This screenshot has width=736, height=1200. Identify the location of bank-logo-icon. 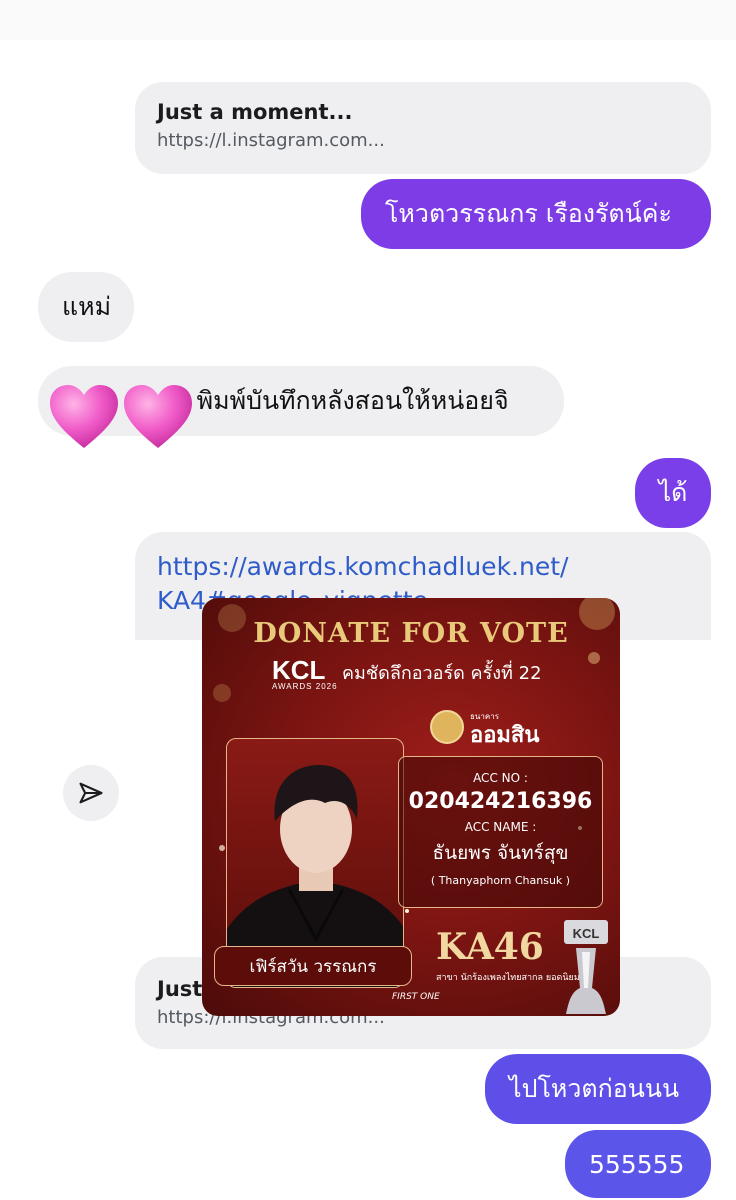
(447, 727).